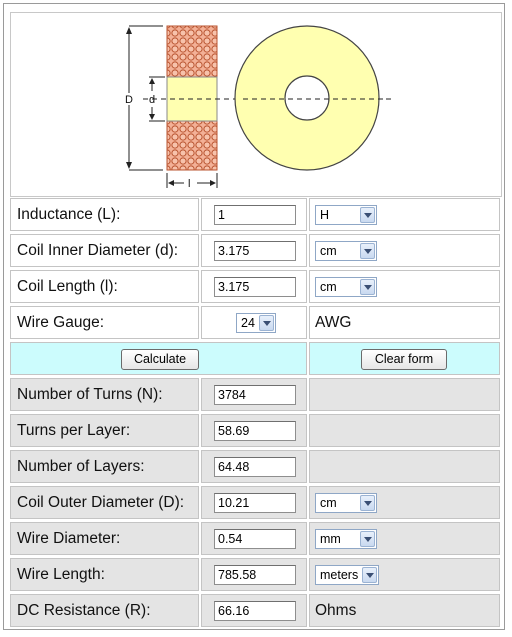 This screenshot has height=637, width=512. Describe the element at coordinates (346, 539) in the screenshot. I see `wire-diameter-unit-select: mm` at that location.